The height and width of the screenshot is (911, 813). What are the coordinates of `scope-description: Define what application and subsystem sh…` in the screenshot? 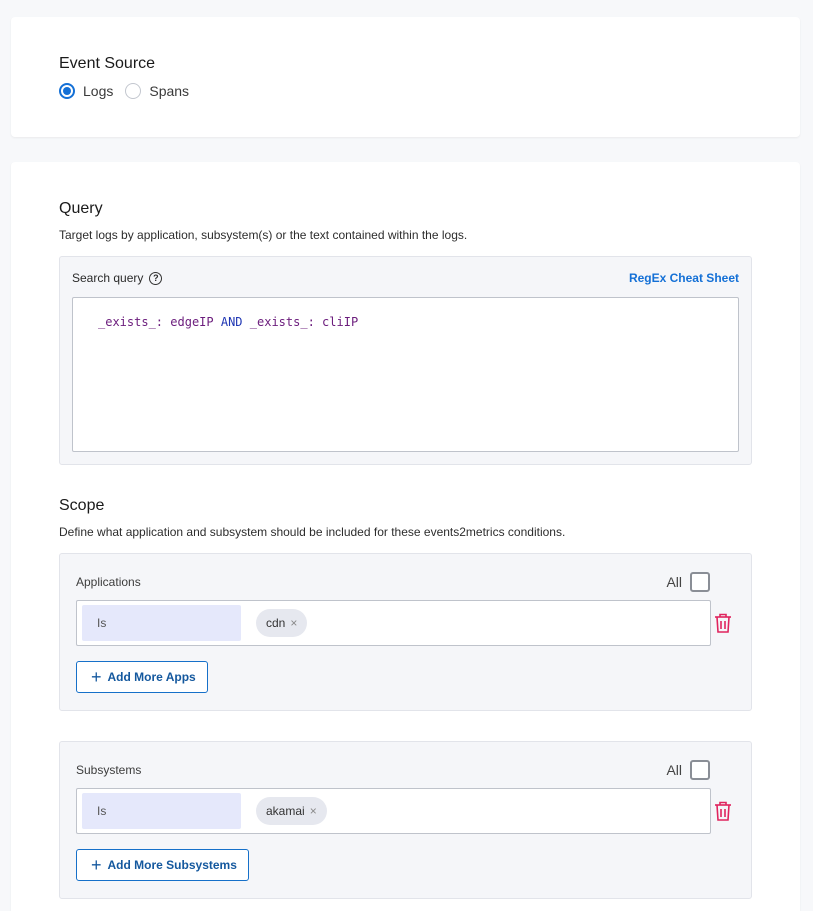 It's located at (312, 532).